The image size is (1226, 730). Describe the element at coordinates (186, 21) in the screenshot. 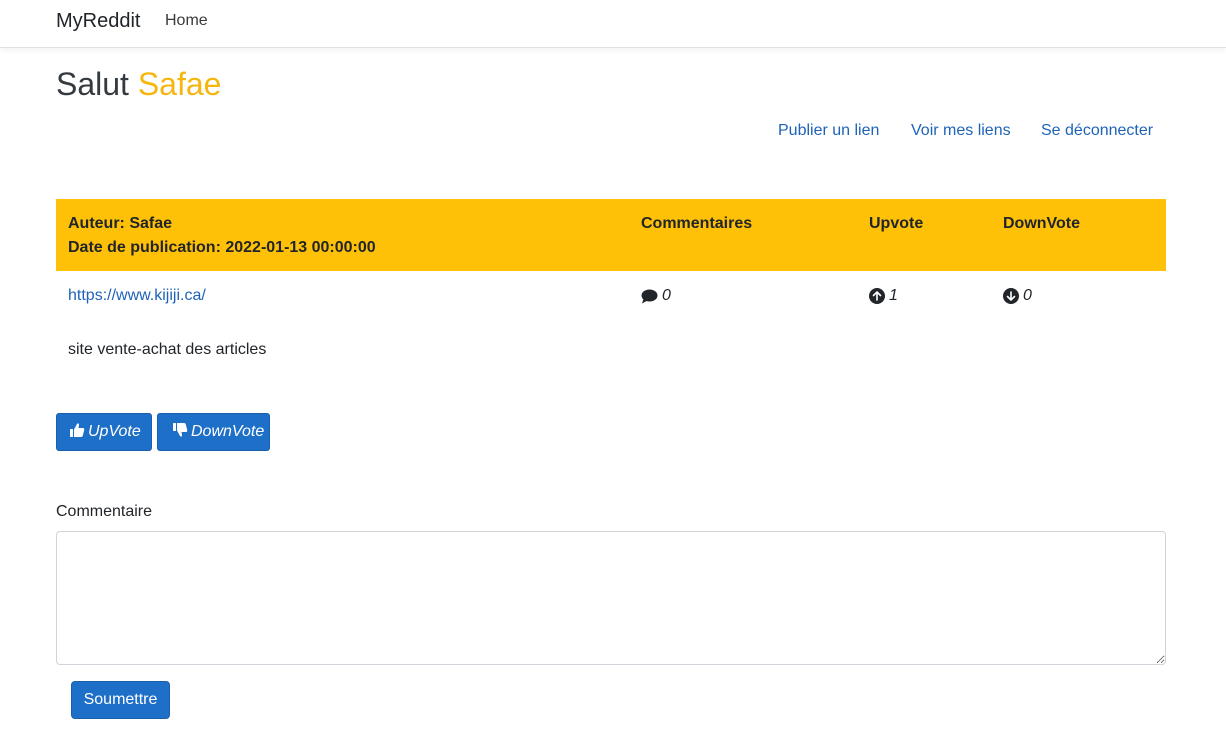

I see `nav-home-link: Home` at that location.